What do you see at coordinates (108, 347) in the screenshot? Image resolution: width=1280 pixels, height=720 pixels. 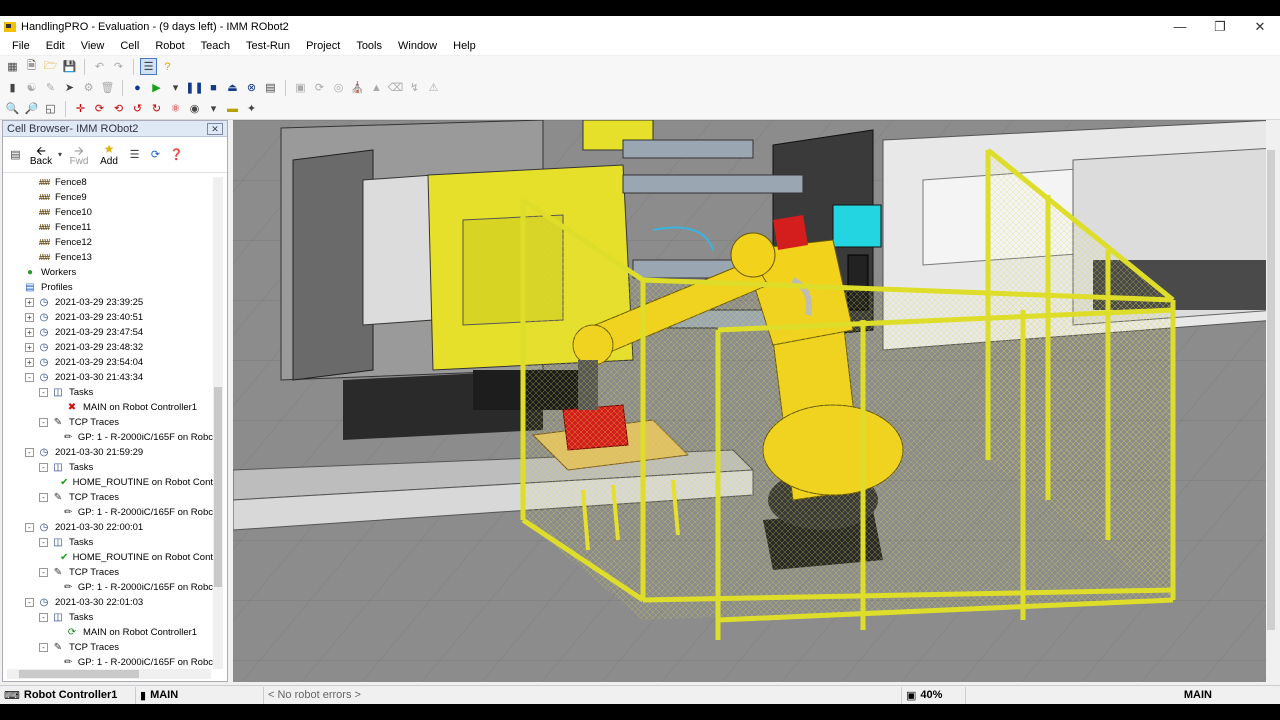 I see `tree-item: + ◷ 2021-03-29 23:48:32` at bounding box center [108, 347].